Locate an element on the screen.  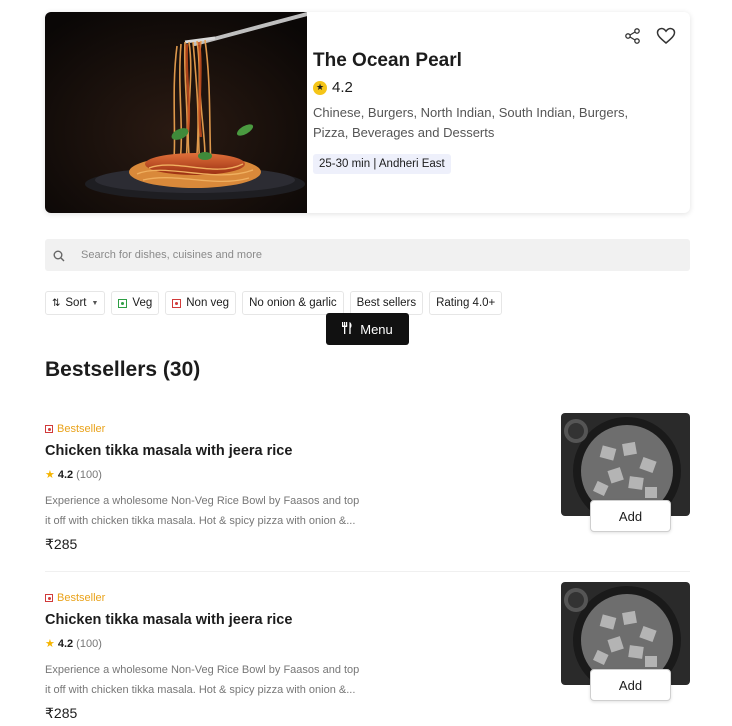
spaghetti-image is located at coordinates (176, 112).